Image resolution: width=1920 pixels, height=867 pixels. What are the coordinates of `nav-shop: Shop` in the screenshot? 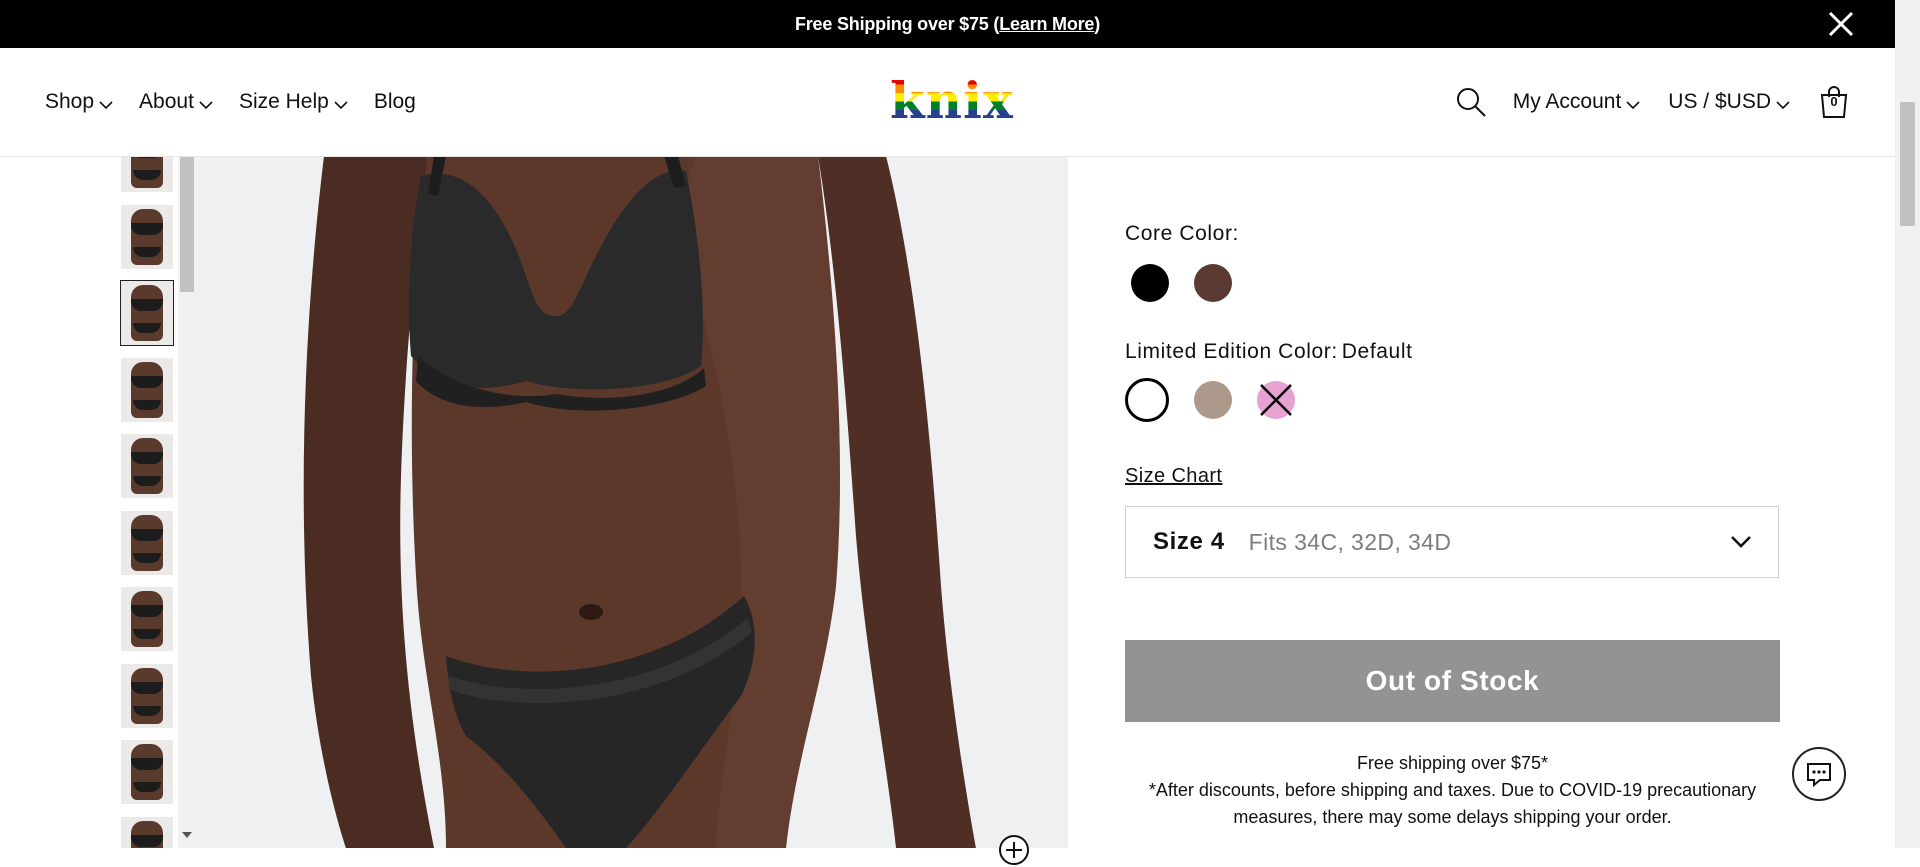 It's located at (79, 102).